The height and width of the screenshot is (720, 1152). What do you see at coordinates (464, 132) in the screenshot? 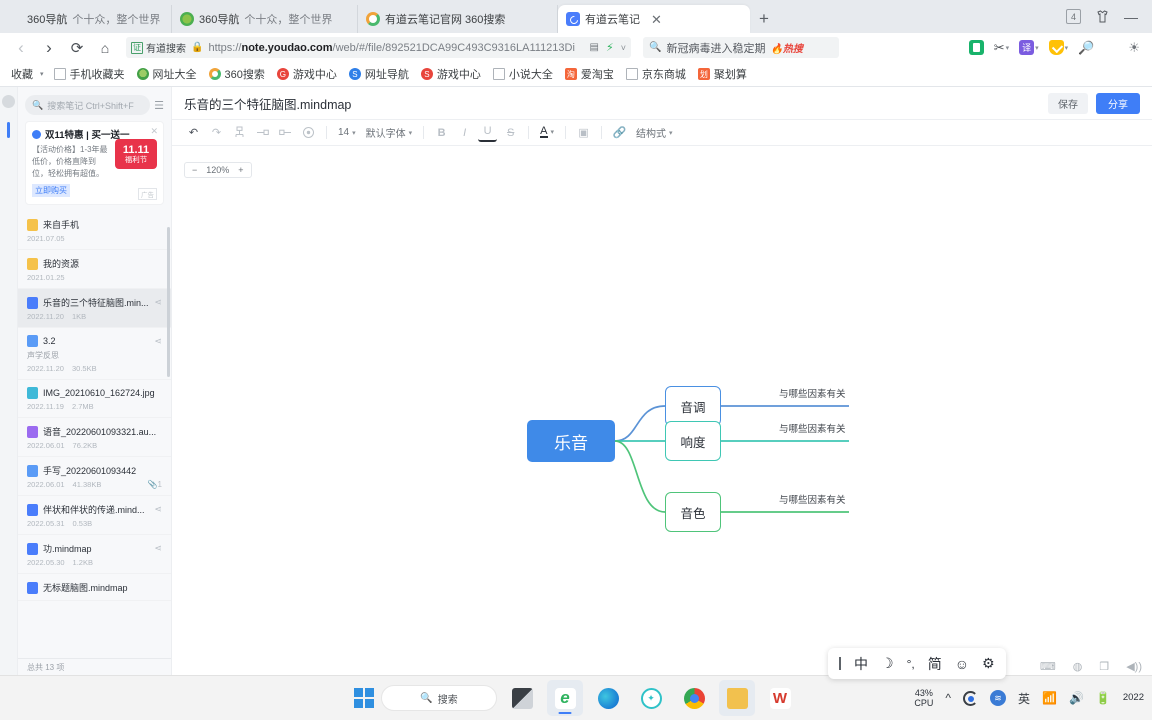
I see `italic-icon: I` at bounding box center [464, 132].